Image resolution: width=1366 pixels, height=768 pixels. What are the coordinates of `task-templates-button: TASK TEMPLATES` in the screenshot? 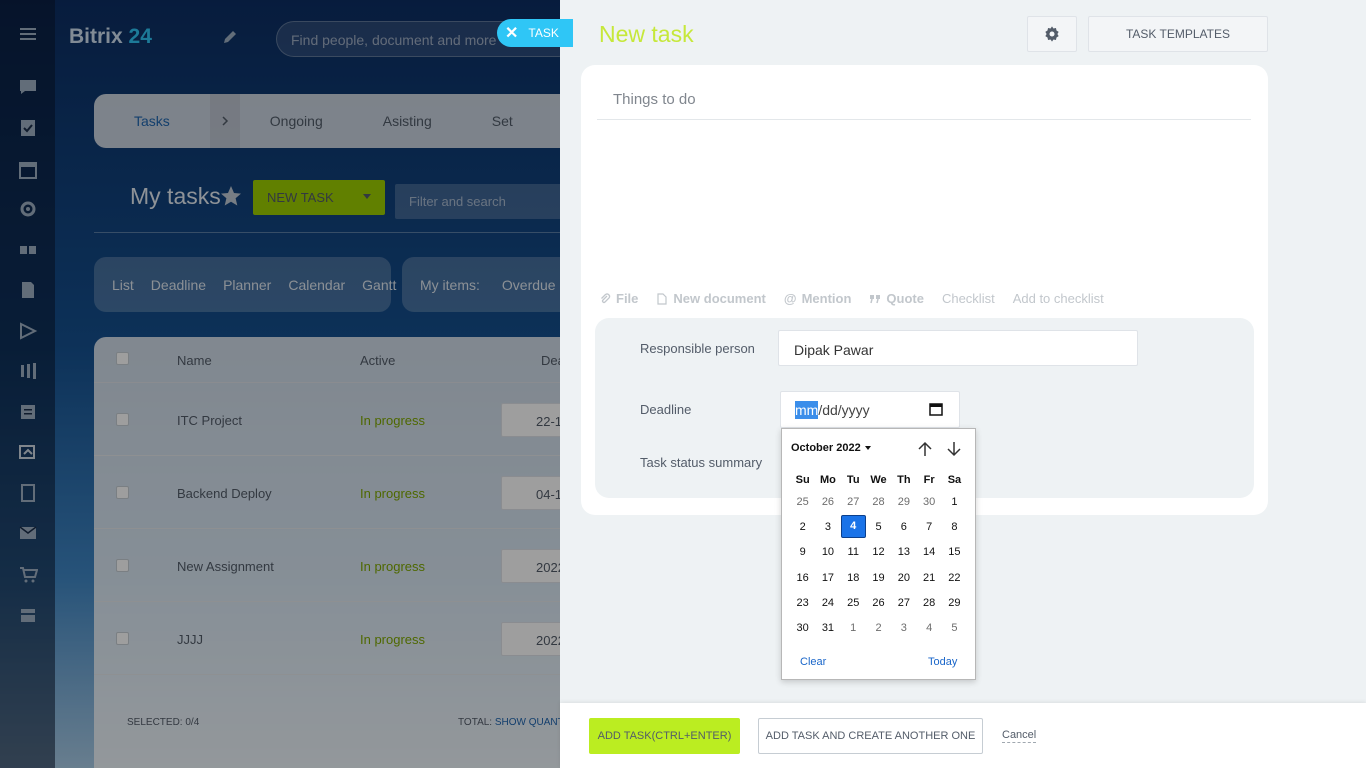 It's located at (1178, 34).